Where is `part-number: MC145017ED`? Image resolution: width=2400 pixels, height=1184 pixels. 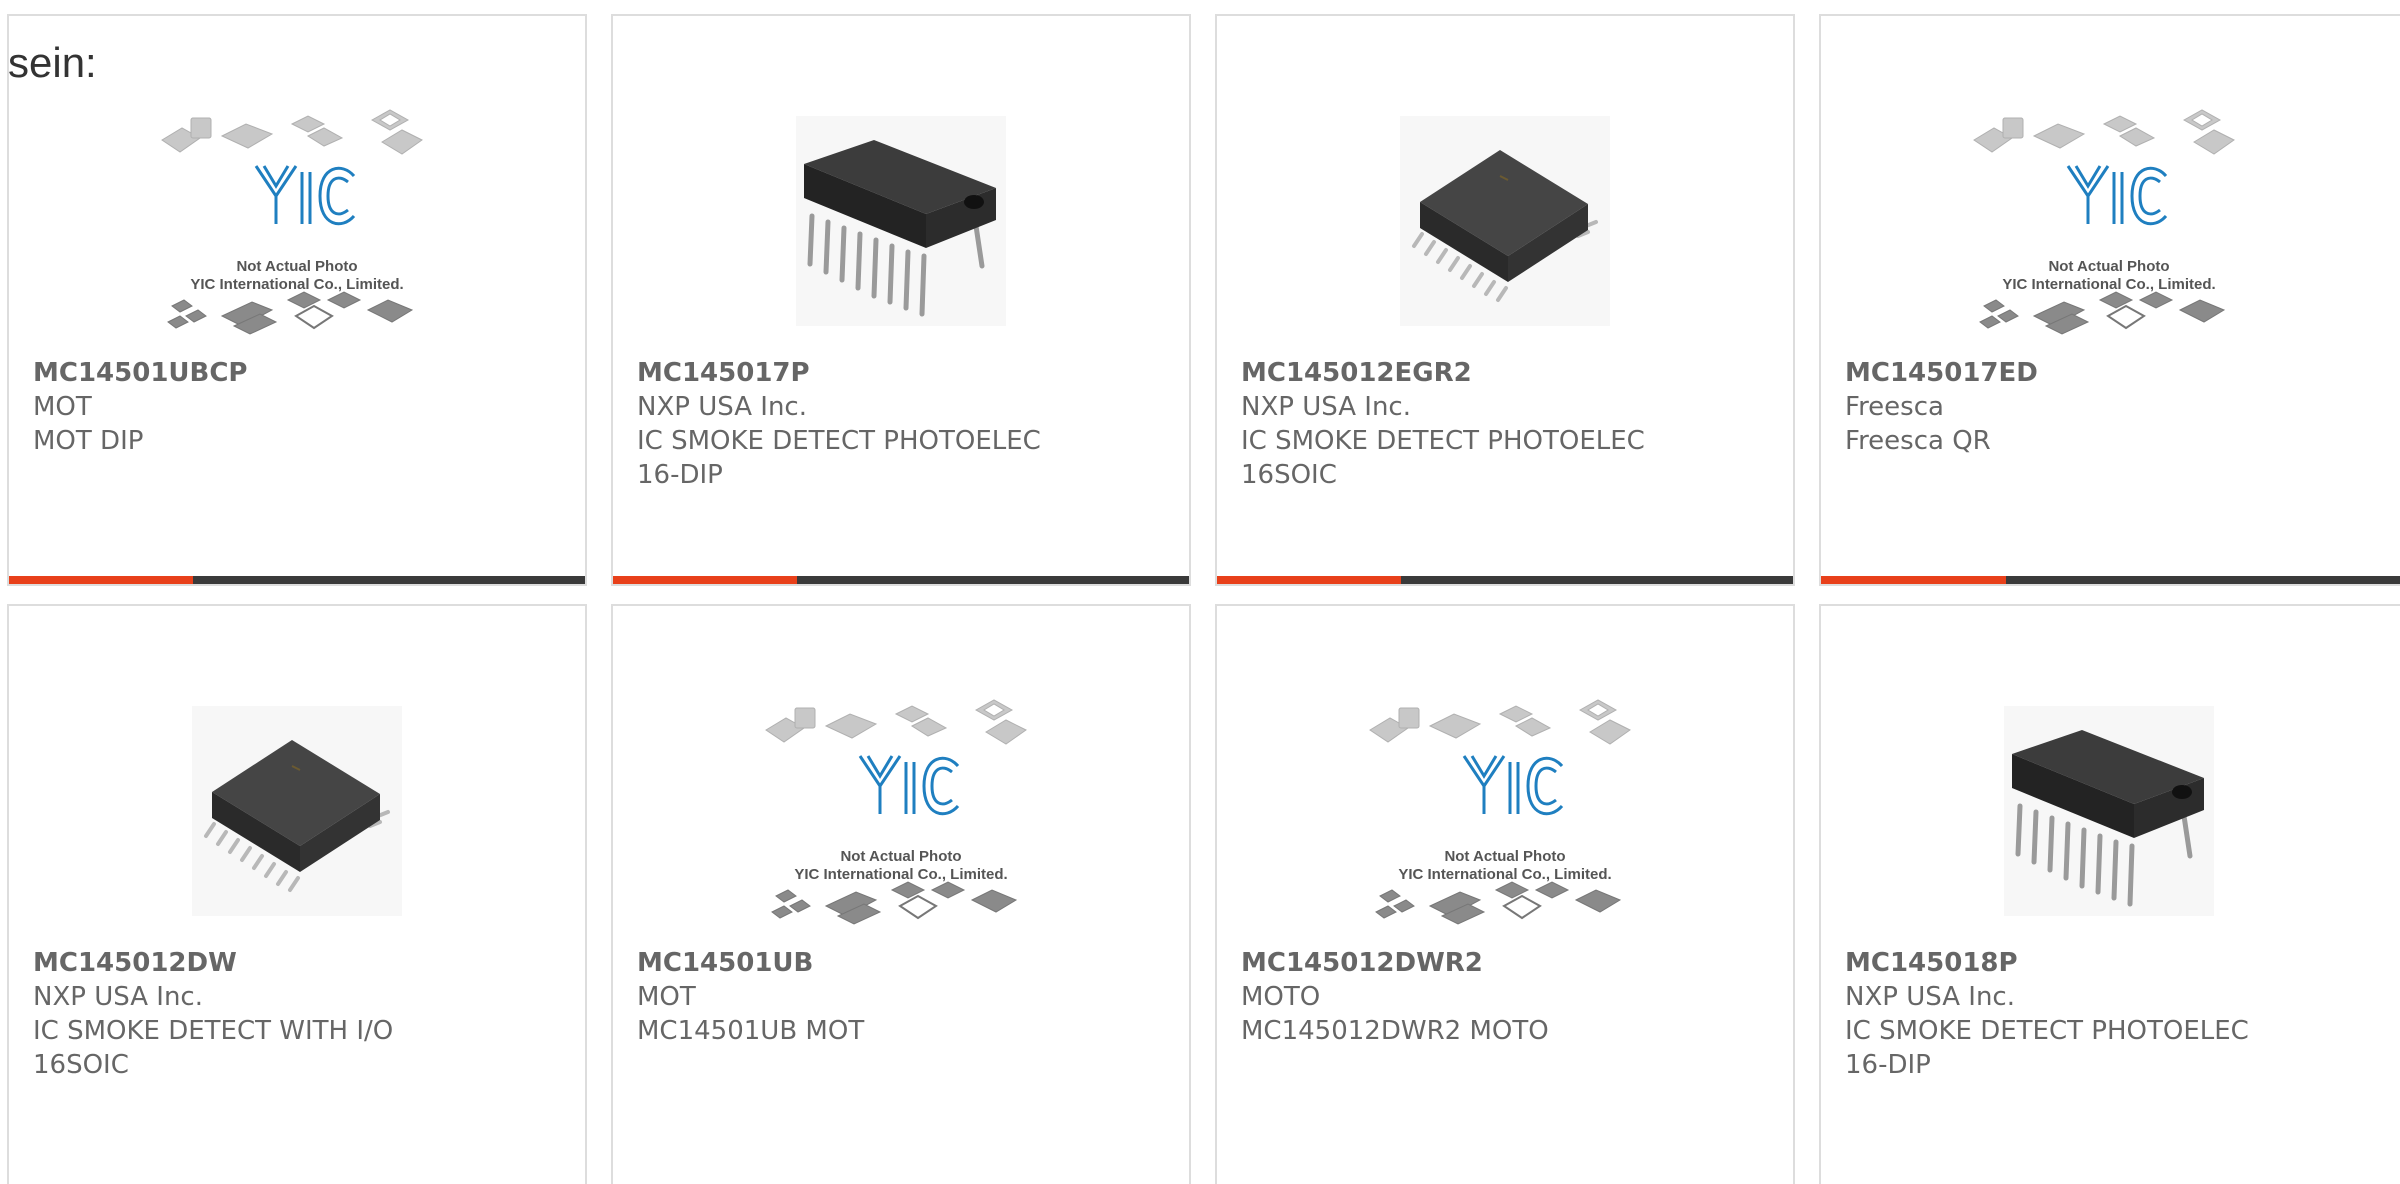 part-number: MC145017ED is located at coordinates (2122, 373).